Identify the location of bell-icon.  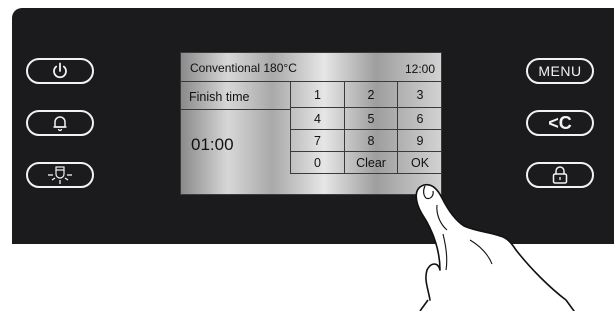
(60, 123).